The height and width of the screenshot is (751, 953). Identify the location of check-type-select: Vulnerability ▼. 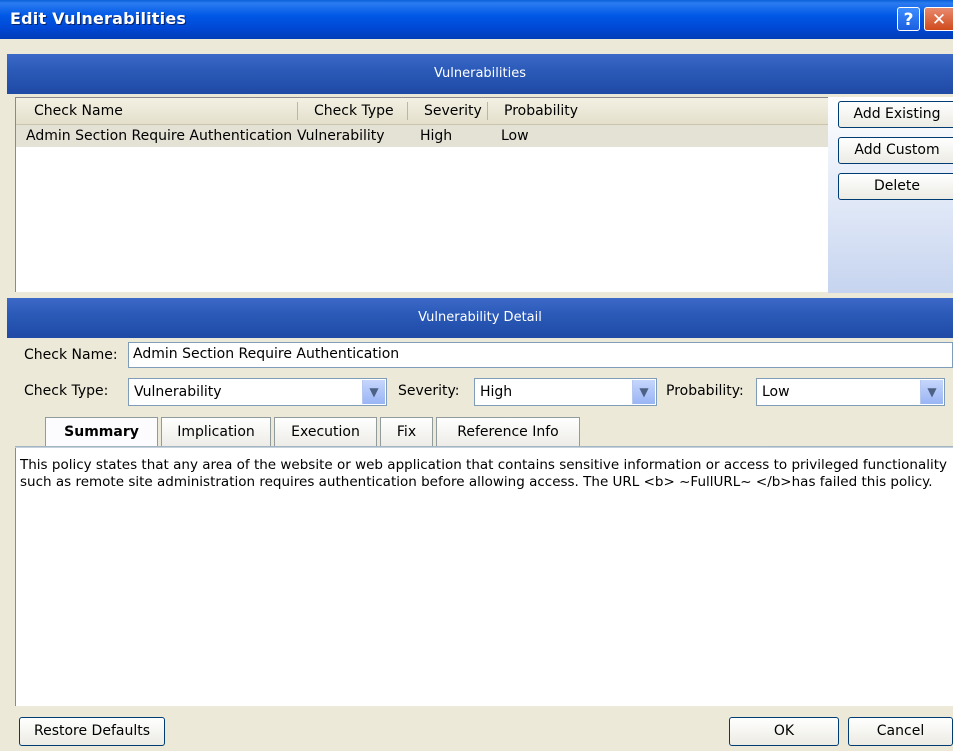
(257, 392).